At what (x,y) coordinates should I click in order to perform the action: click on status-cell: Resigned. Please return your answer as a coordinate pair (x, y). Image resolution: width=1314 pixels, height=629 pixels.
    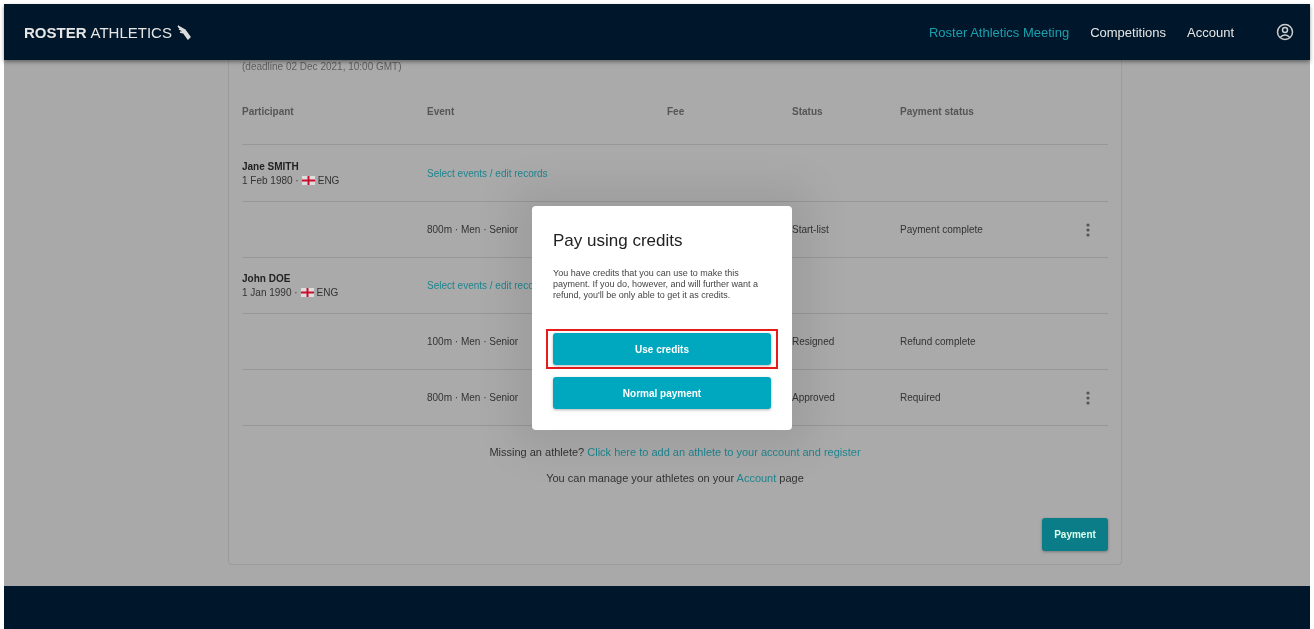
    Looking at the image, I should click on (813, 341).